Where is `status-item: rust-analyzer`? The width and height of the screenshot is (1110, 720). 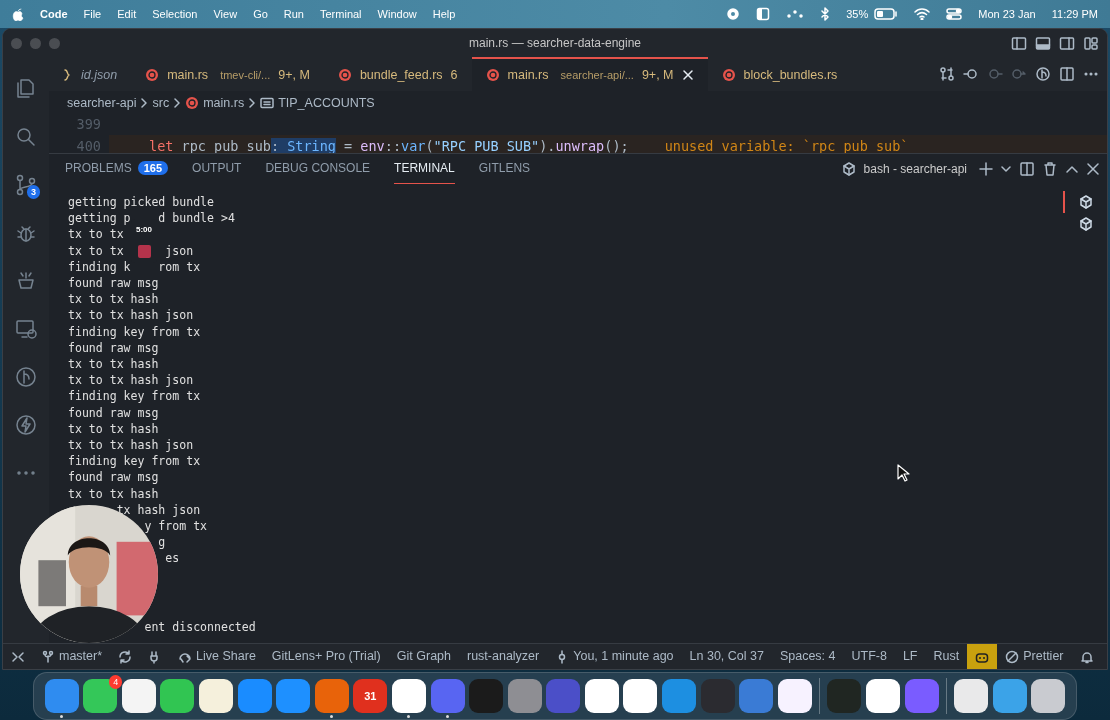 status-item: rust-analyzer is located at coordinates (503, 656).